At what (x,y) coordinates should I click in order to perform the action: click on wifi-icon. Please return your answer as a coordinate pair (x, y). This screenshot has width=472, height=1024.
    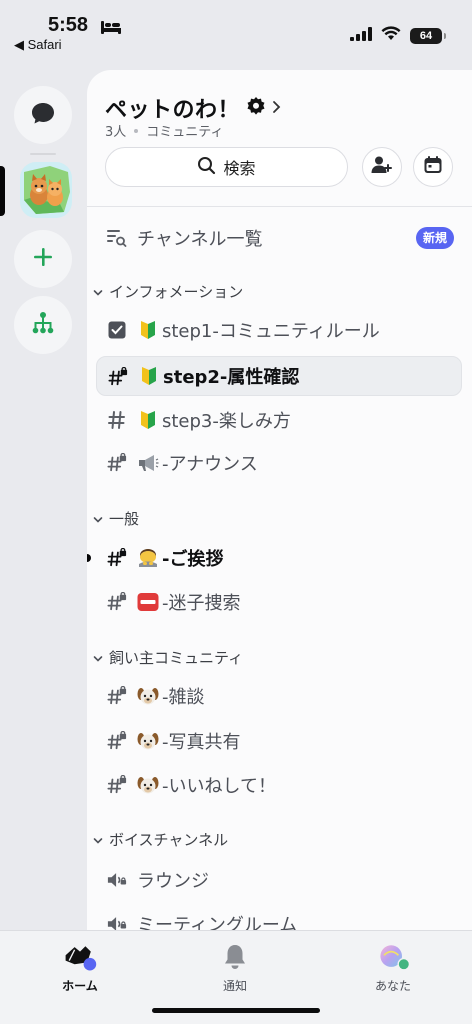
    Looking at the image, I should click on (391, 35).